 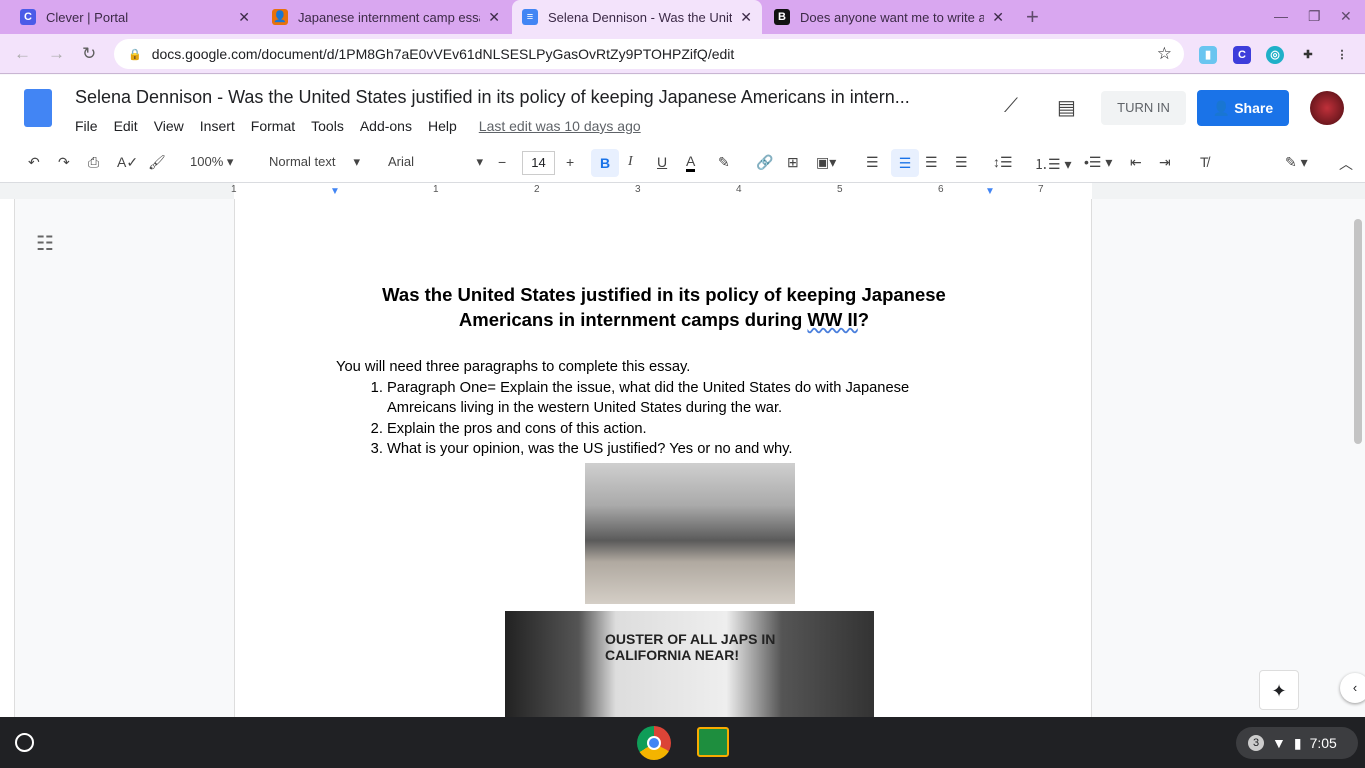 I want to click on bulleted-list-icon: •☰ ▾, so click(x=1098, y=162).